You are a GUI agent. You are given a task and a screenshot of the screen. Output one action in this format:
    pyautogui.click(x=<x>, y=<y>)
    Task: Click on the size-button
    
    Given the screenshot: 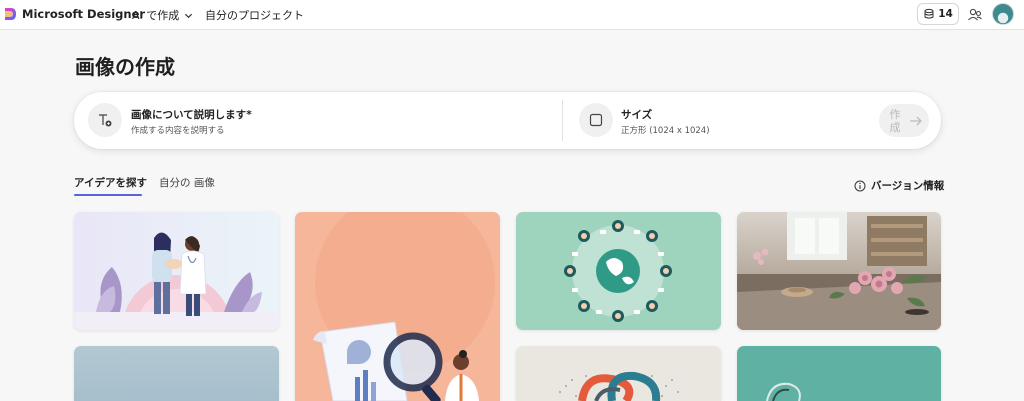 What is the action you would take?
    pyautogui.click(x=596, y=120)
    